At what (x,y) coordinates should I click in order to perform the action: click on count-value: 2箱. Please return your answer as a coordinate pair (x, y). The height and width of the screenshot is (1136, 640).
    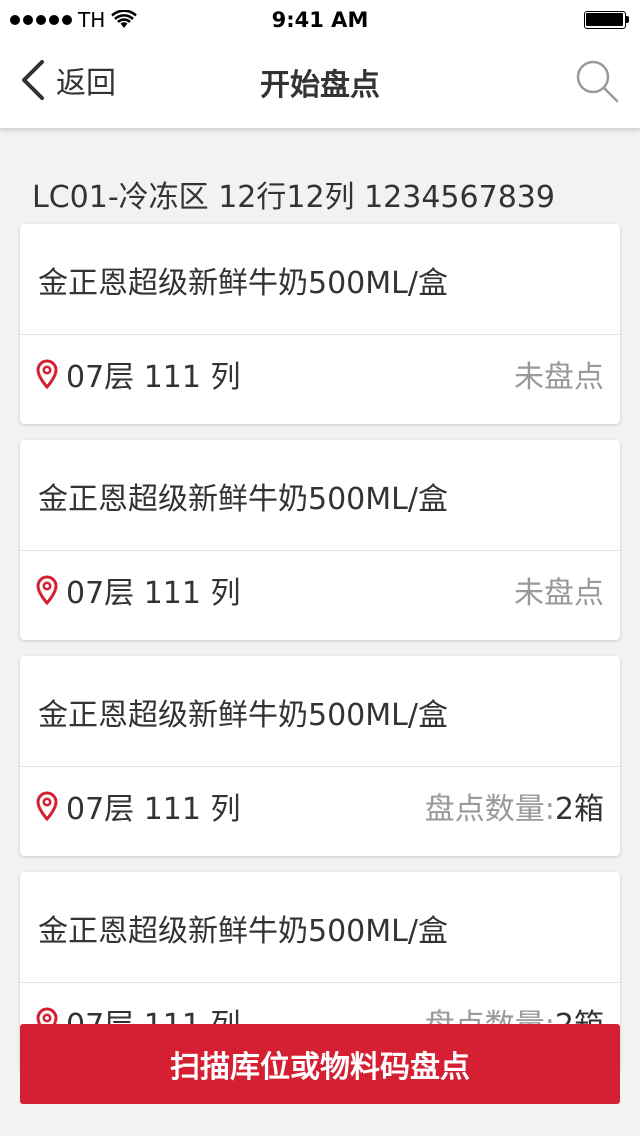
    Looking at the image, I should click on (579, 809).